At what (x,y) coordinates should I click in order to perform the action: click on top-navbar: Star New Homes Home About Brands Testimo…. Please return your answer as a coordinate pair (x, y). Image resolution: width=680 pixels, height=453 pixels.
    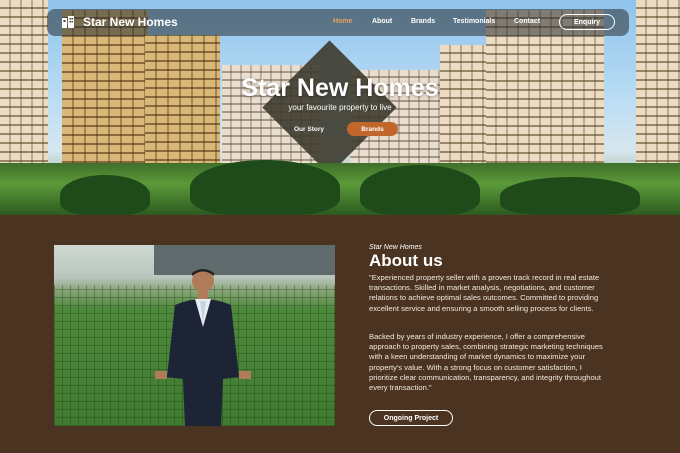
    Looking at the image, I should click on (338, 22).